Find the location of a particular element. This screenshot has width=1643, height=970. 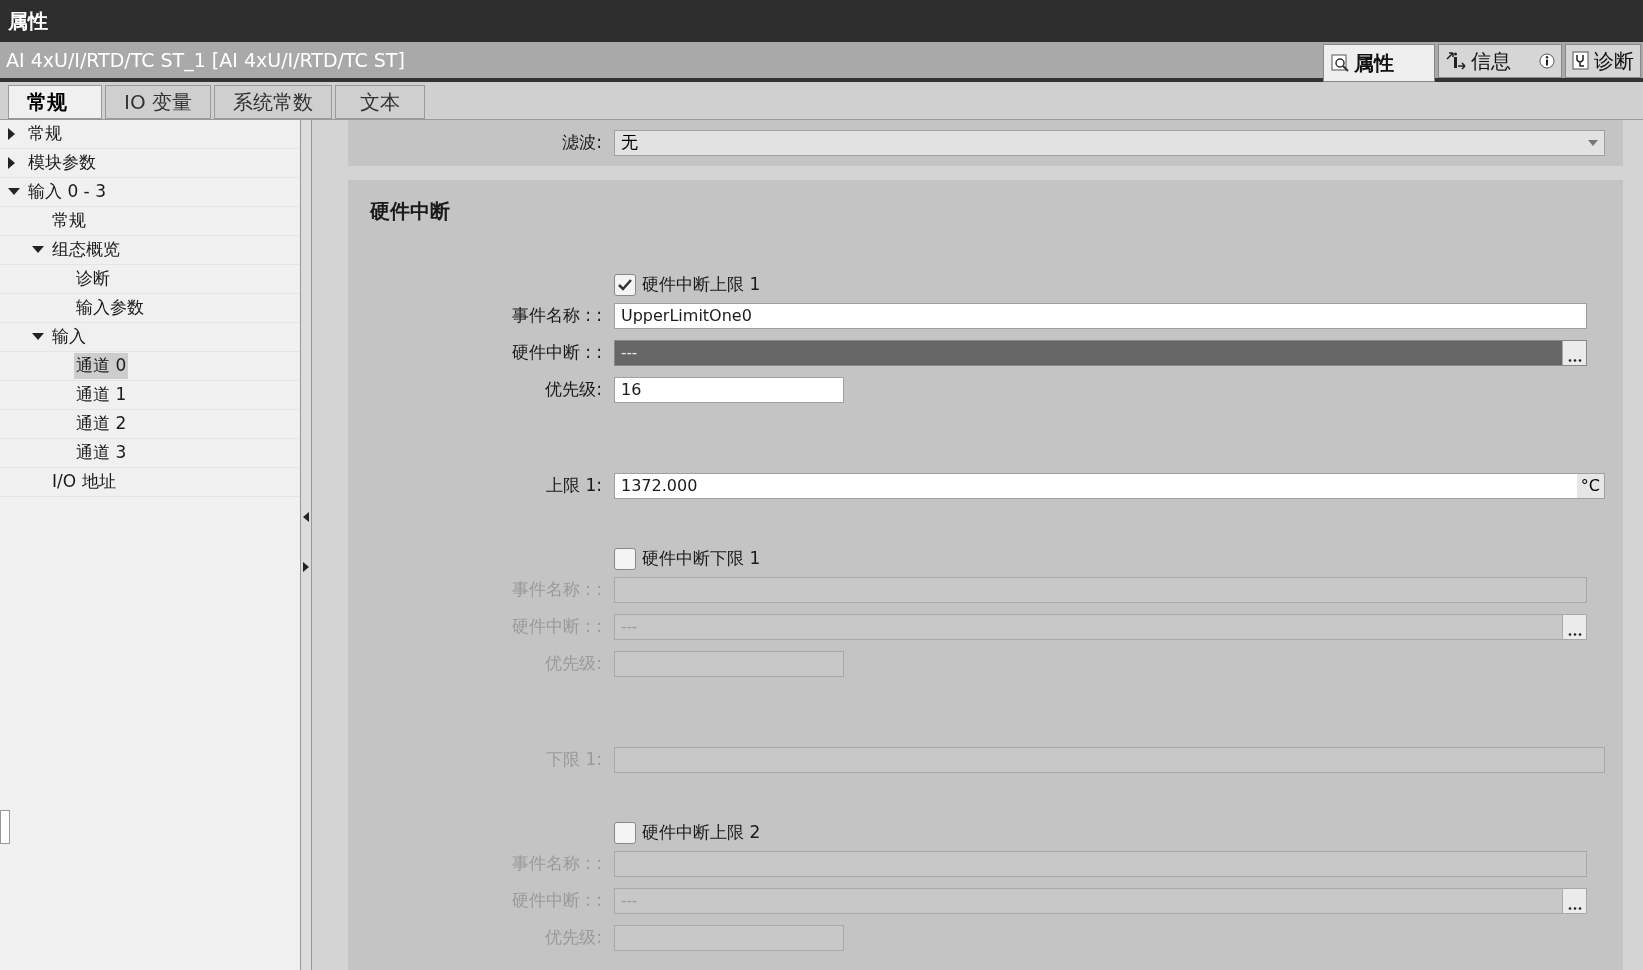

filter-dropdown: 无 is located at coordinates (1109, 143).